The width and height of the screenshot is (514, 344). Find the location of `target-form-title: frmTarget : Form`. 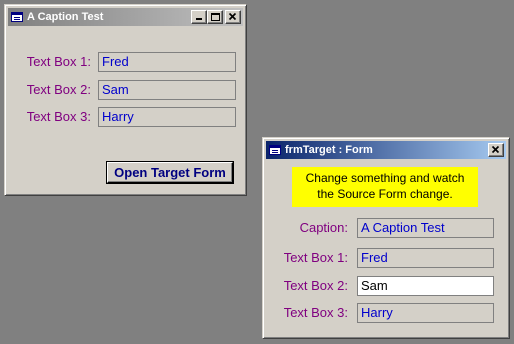

target-form-title: frmTarget : Form is located at coordinates (329, 150).